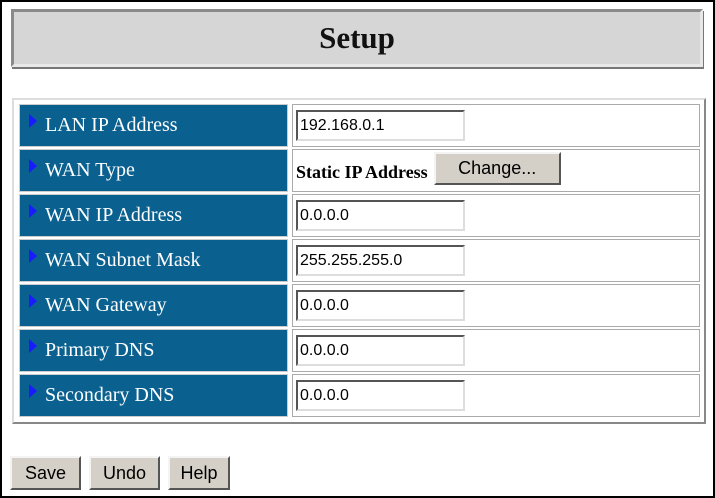  What do you see at coordinates (100, 350) in the screenshot?
I see `primary-dns-label: Primary DNS` at bounding box center [100, 350].